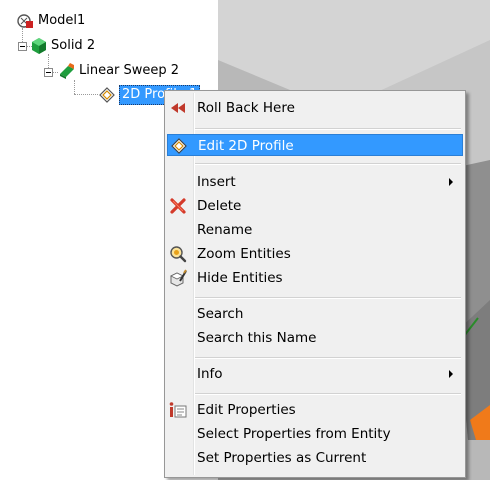 The width and height of the screenshot is (490, 480). Describe the element at coordinates (22, 46) in the screenshot. I see `solid-expander` at that location.